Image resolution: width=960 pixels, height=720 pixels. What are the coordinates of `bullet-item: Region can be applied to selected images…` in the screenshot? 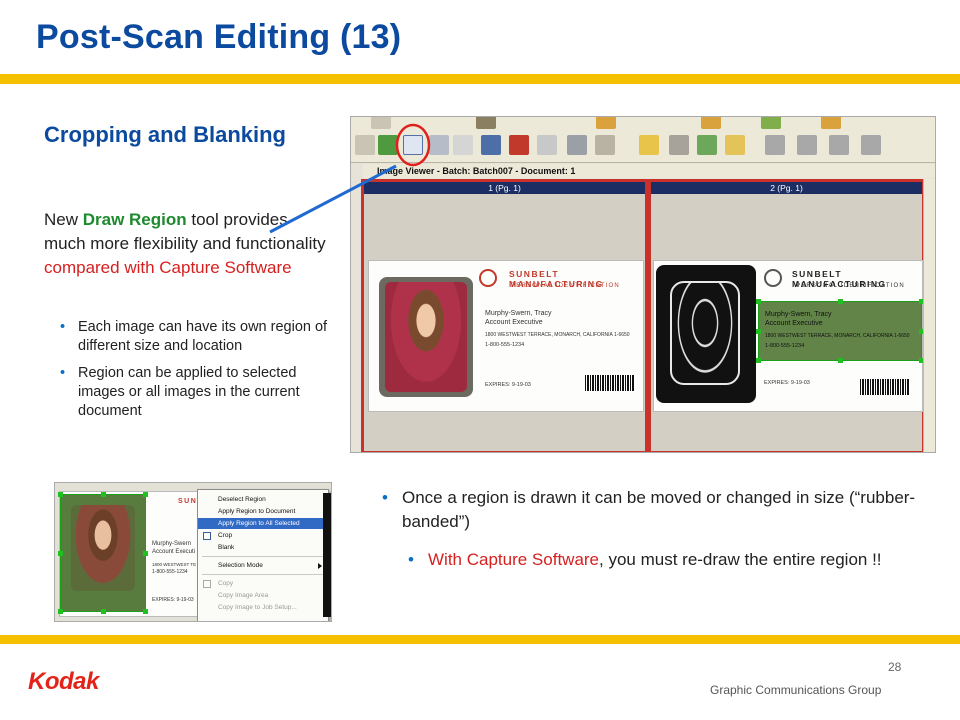 It's located at (200, 392).